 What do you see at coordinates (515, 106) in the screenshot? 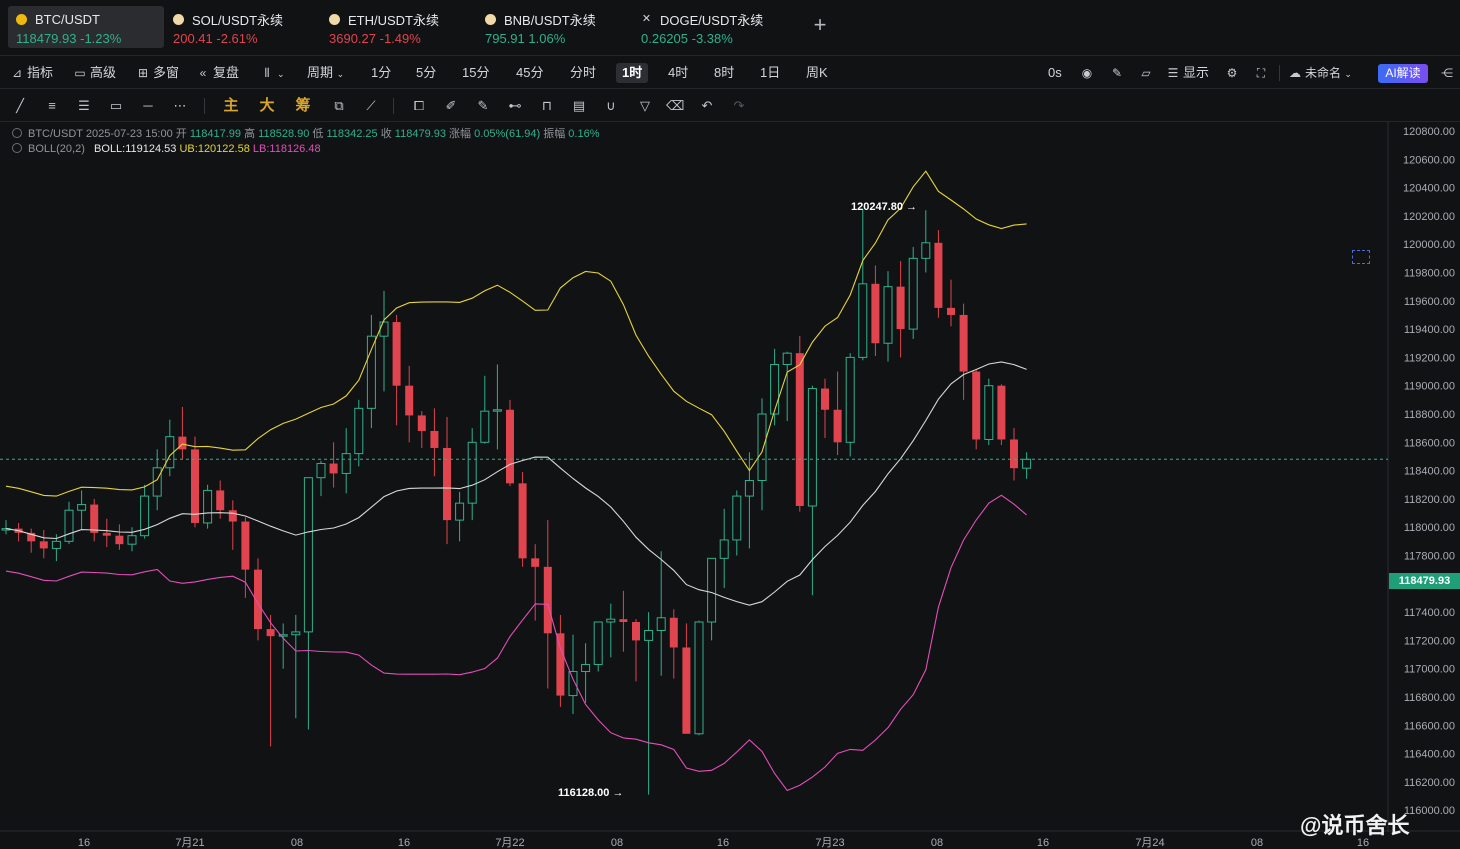
I see `measure-icon: ⊷` at bounding box center [515, 106].